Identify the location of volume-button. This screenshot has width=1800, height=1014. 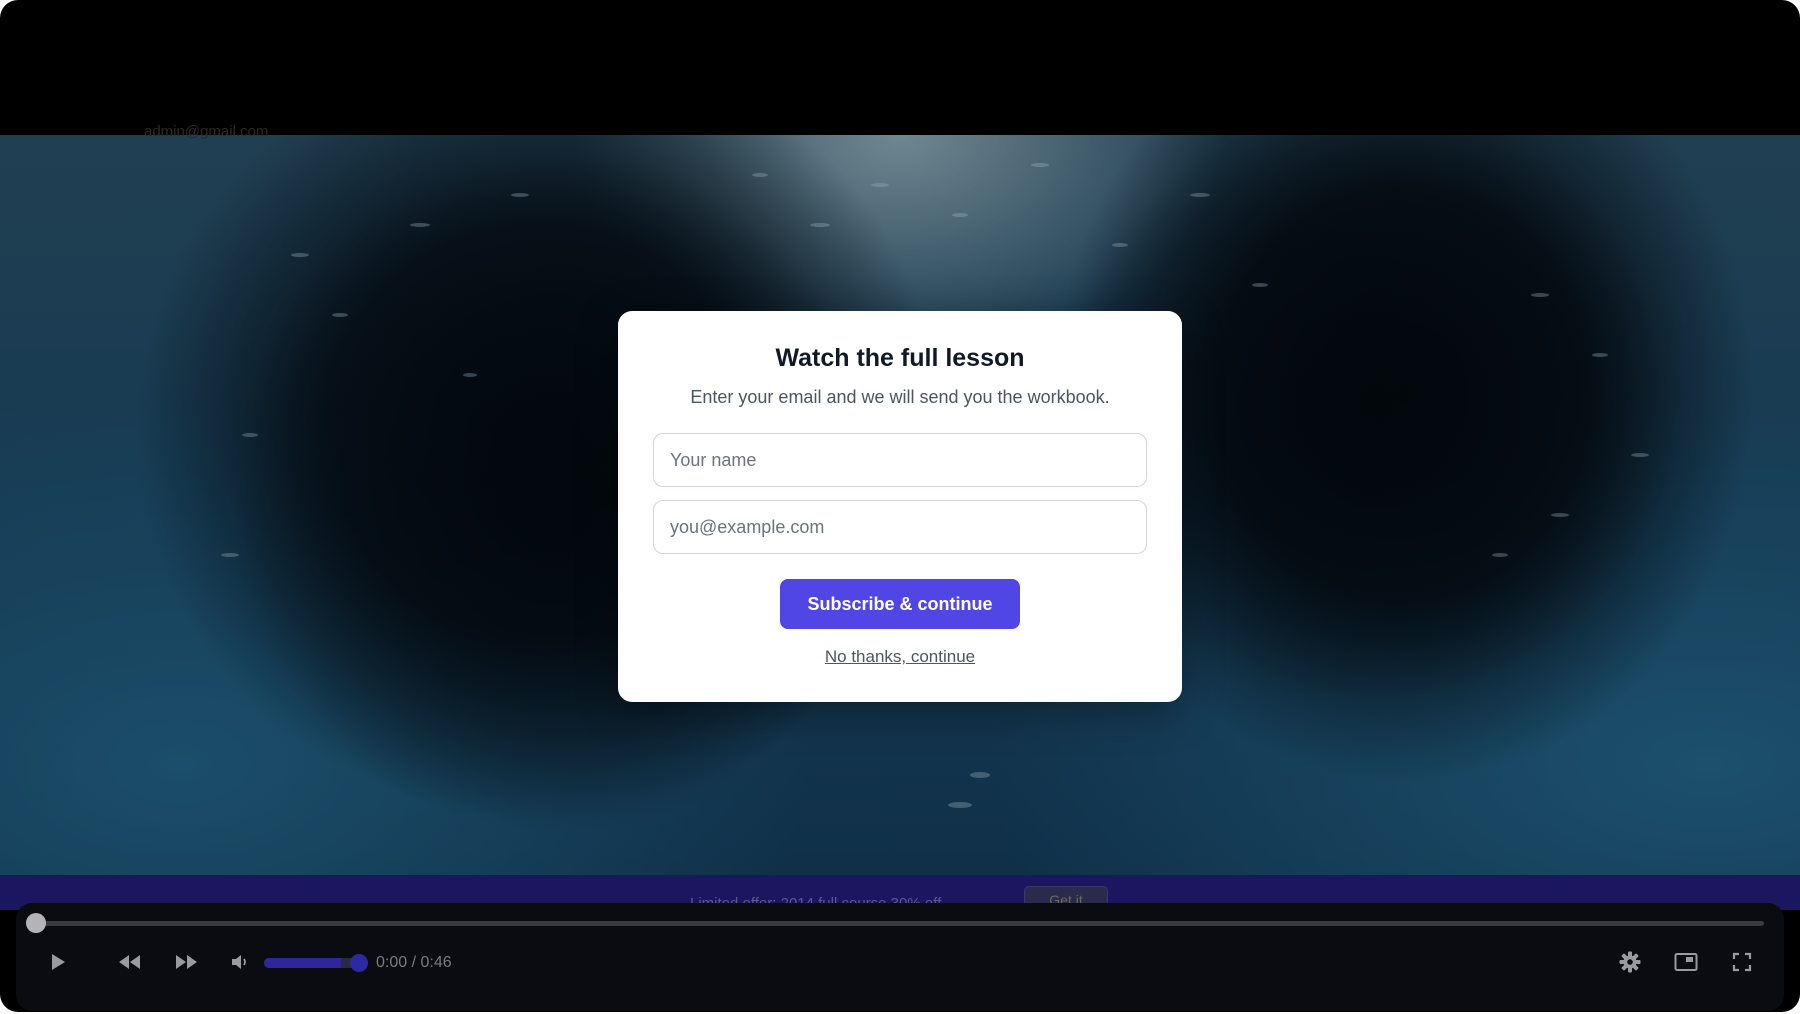
(240, 964).